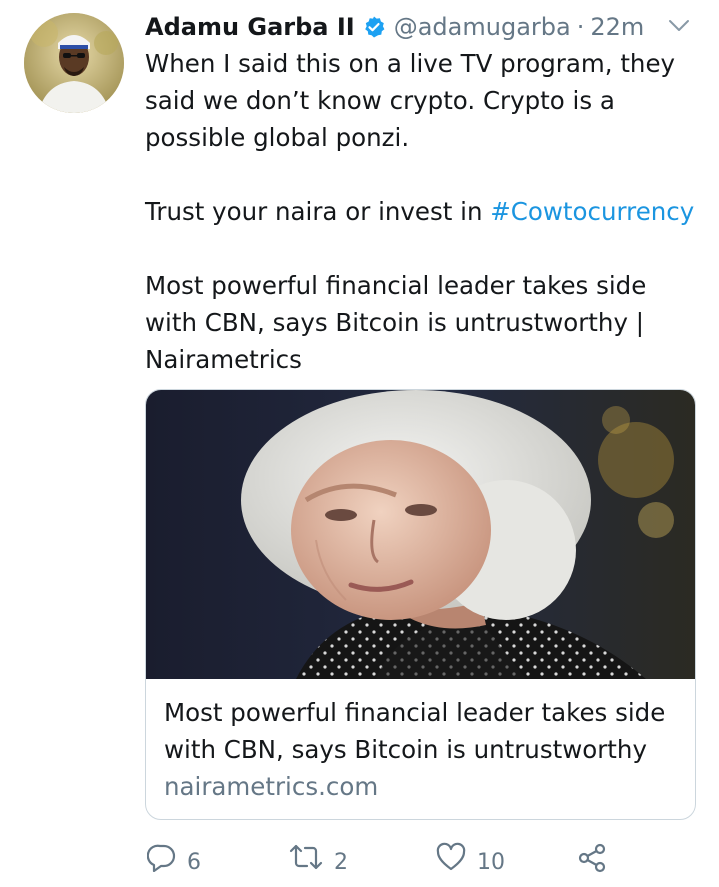 The height and width of the screenshot is (887, 719). What do you see at coordinates (592, 211) in the screenshot?
I see `hashtag-link: #Cowtocurrency` at bounding box center [592, 211].